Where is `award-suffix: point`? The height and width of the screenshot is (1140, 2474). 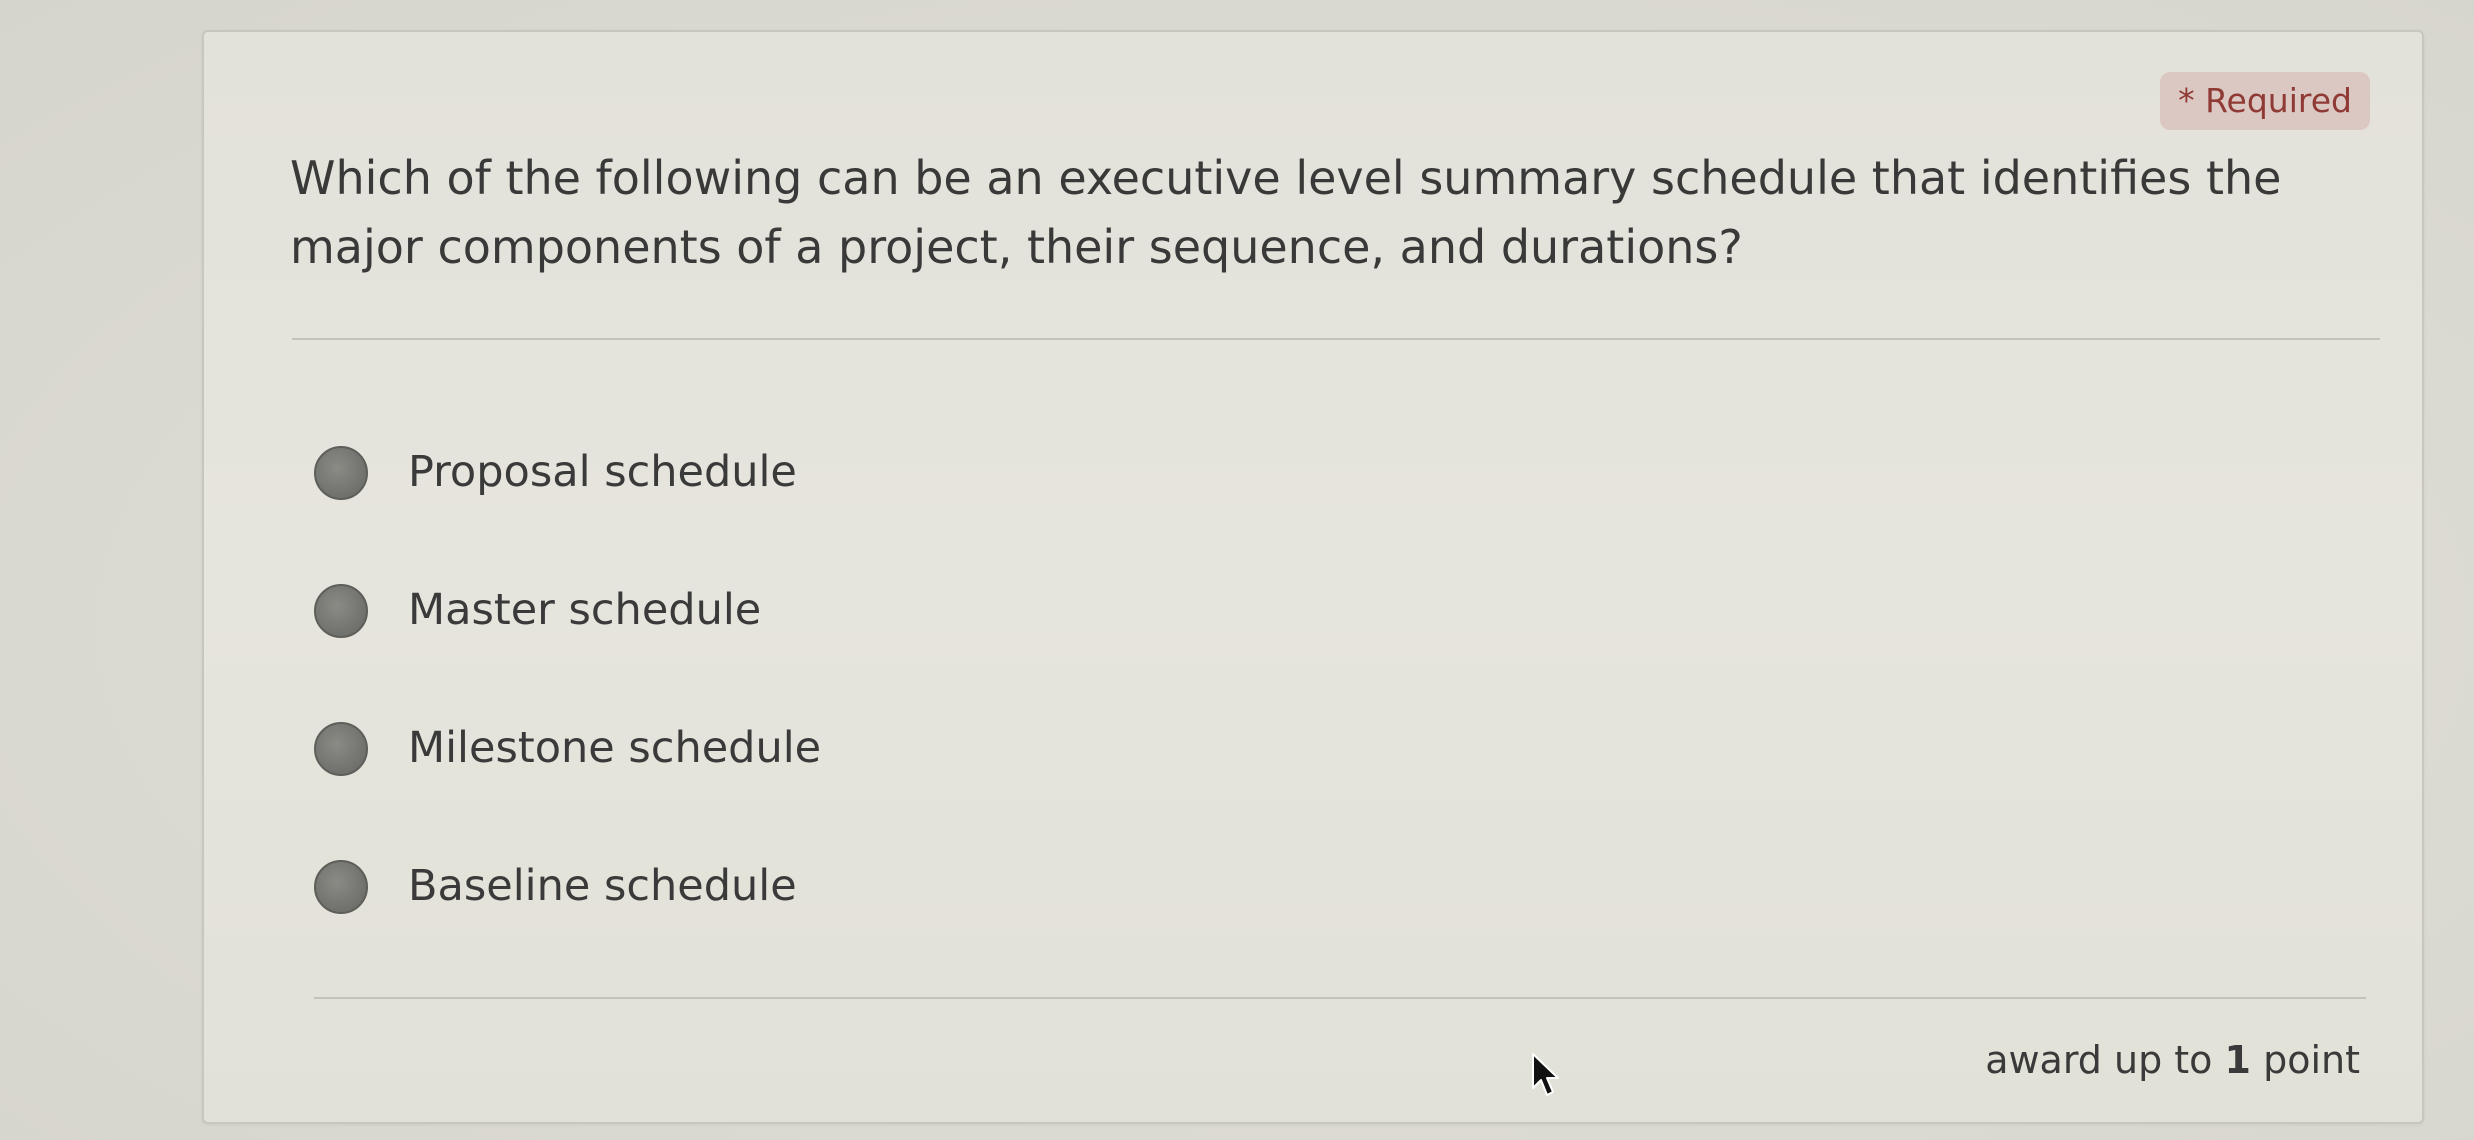 award-suffix: point is located at coordinates (2311, 1060).